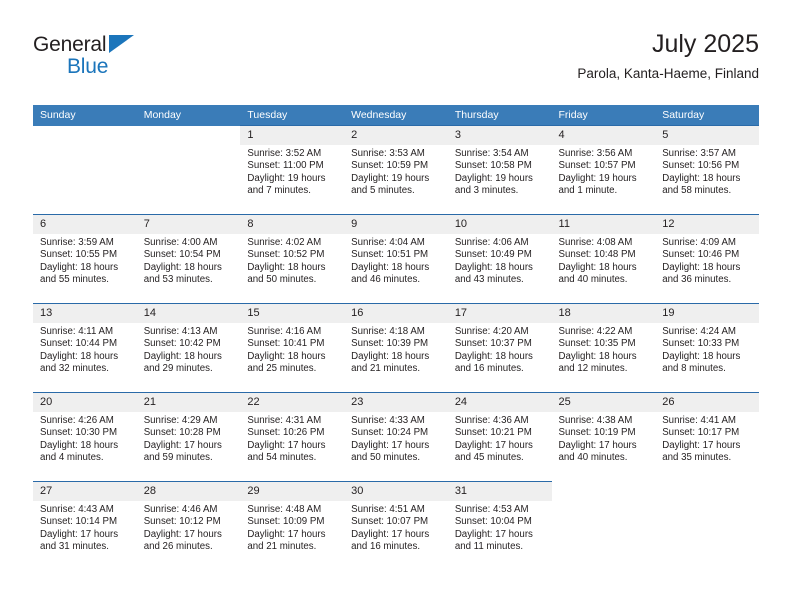  I want to click on daylight-duration-line2: and 4 minutes., so click(72, 458).